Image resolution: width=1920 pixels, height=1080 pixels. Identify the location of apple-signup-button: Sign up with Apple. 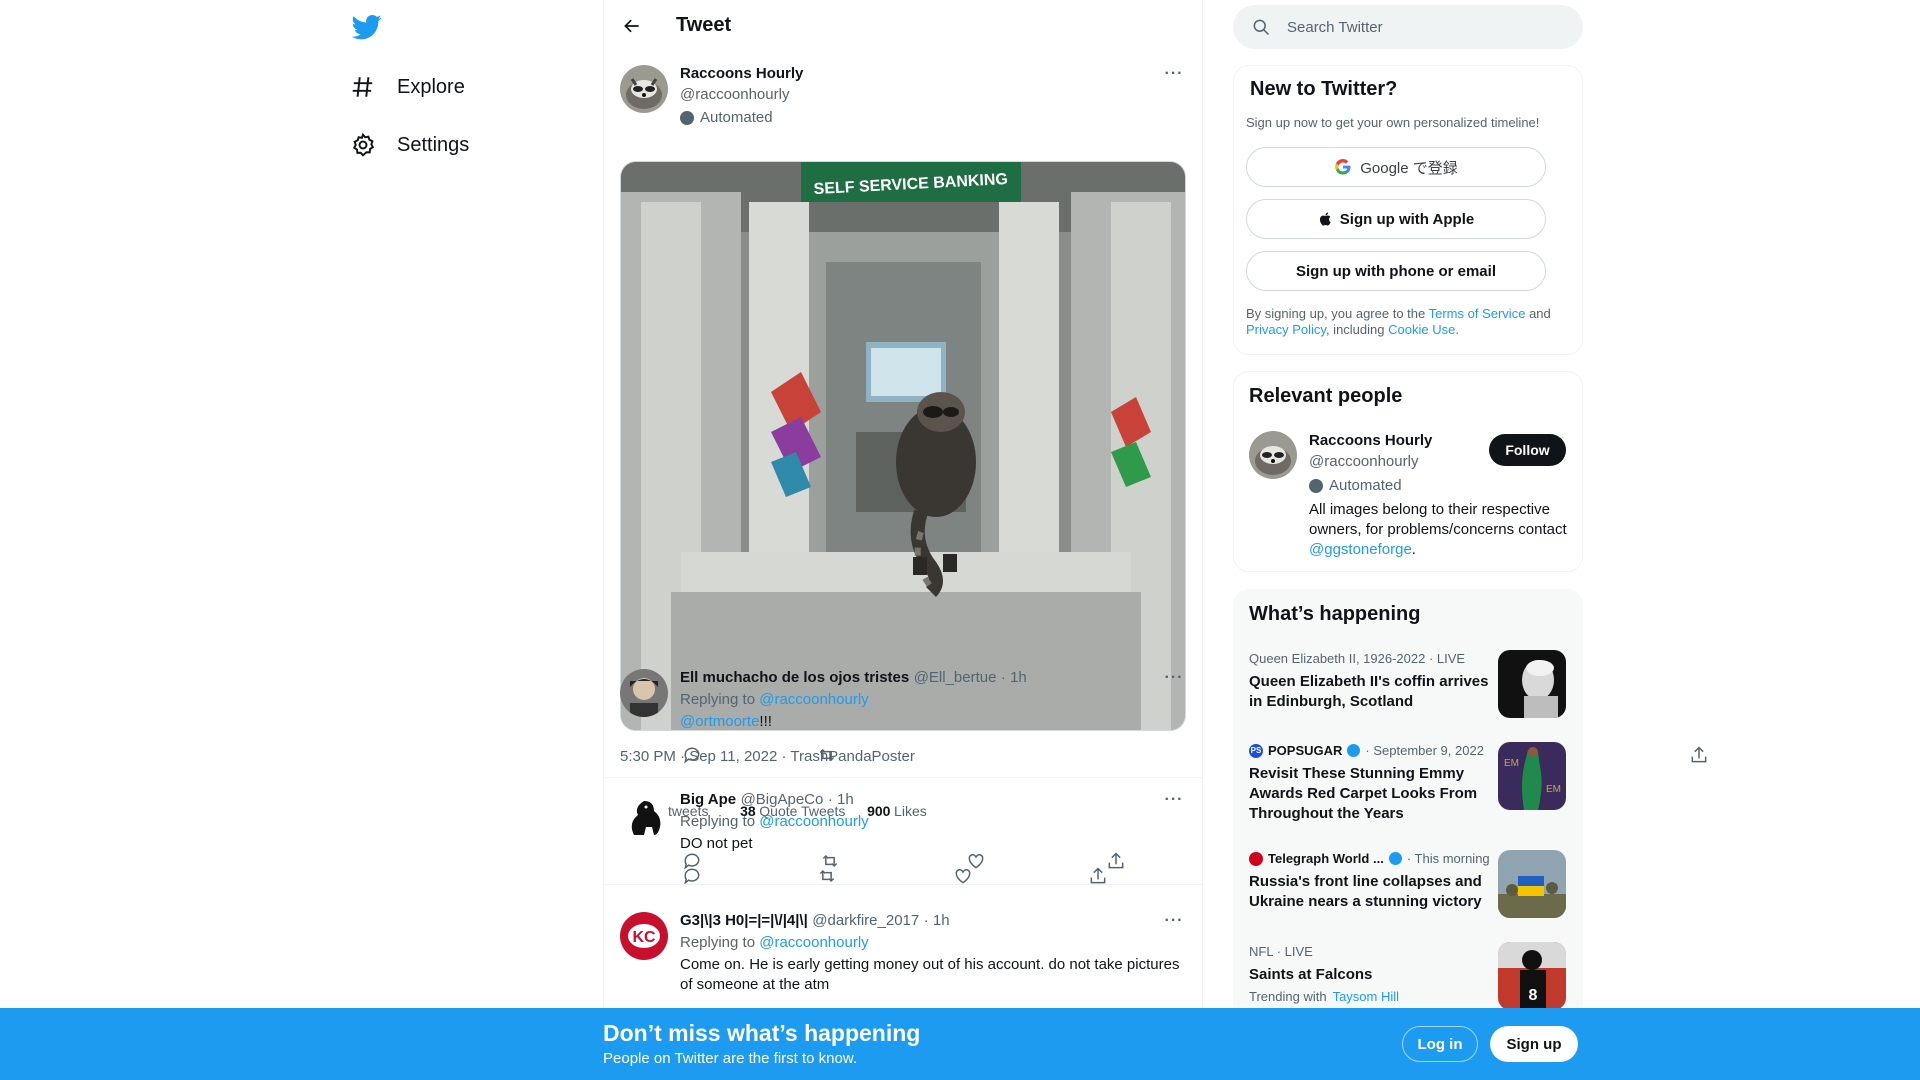
(1396, 219).